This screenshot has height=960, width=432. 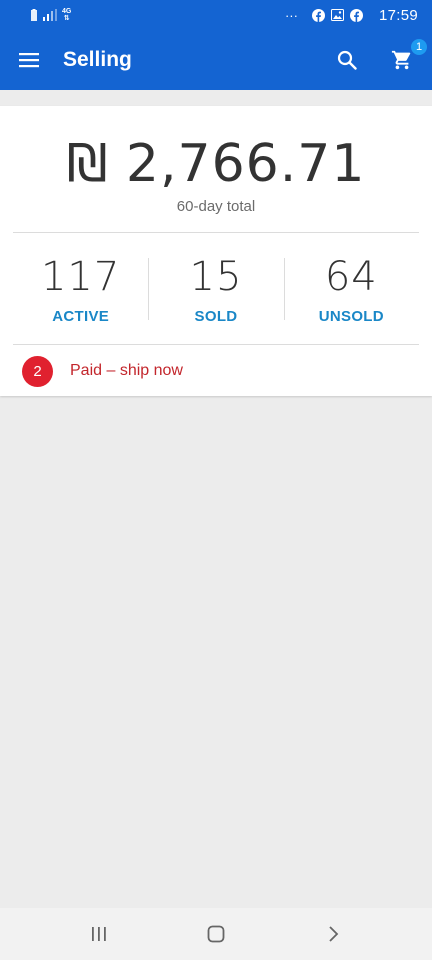 What do you see at coordinates (291, 15) in the screenshot?
I see `more-notifications-icon: ···` at bounding box center [291, 15].